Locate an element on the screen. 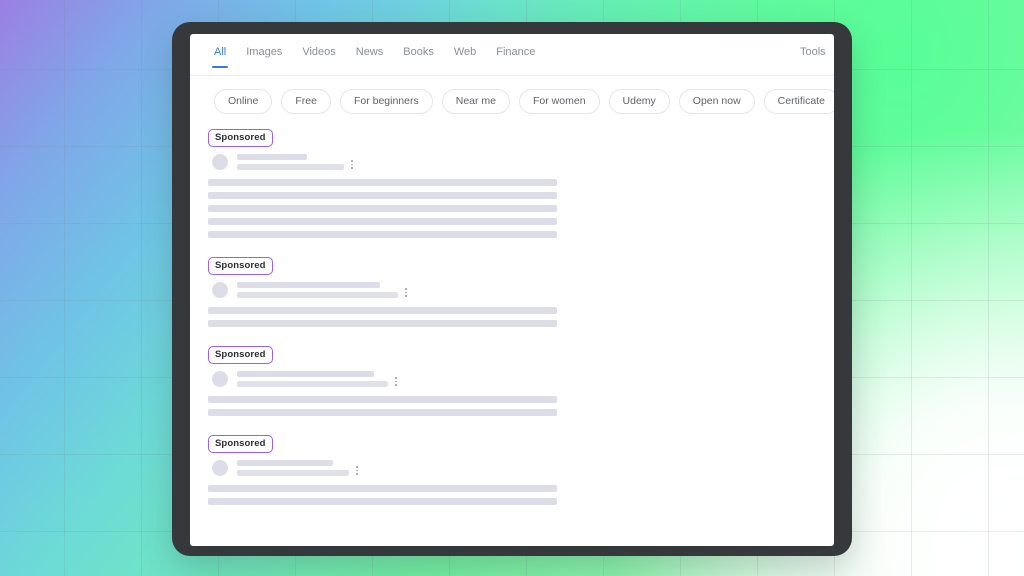  filter-chip-udemy: Udemy is located at coordinates (639, 101).